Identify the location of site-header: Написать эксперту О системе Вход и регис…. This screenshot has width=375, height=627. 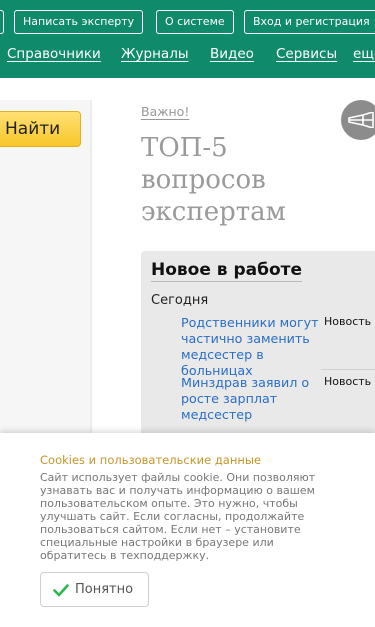
(187, 39).